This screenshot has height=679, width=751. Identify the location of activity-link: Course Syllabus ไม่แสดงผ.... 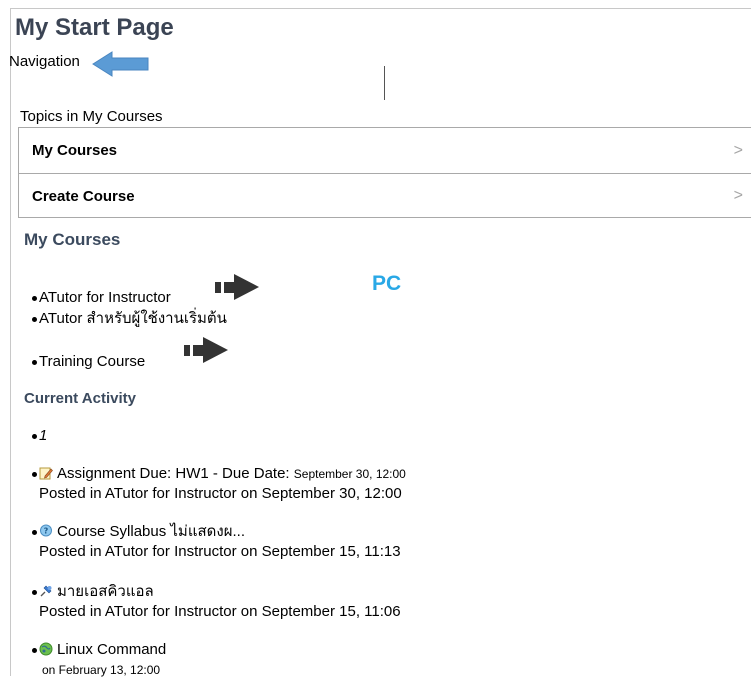
(151, 531).